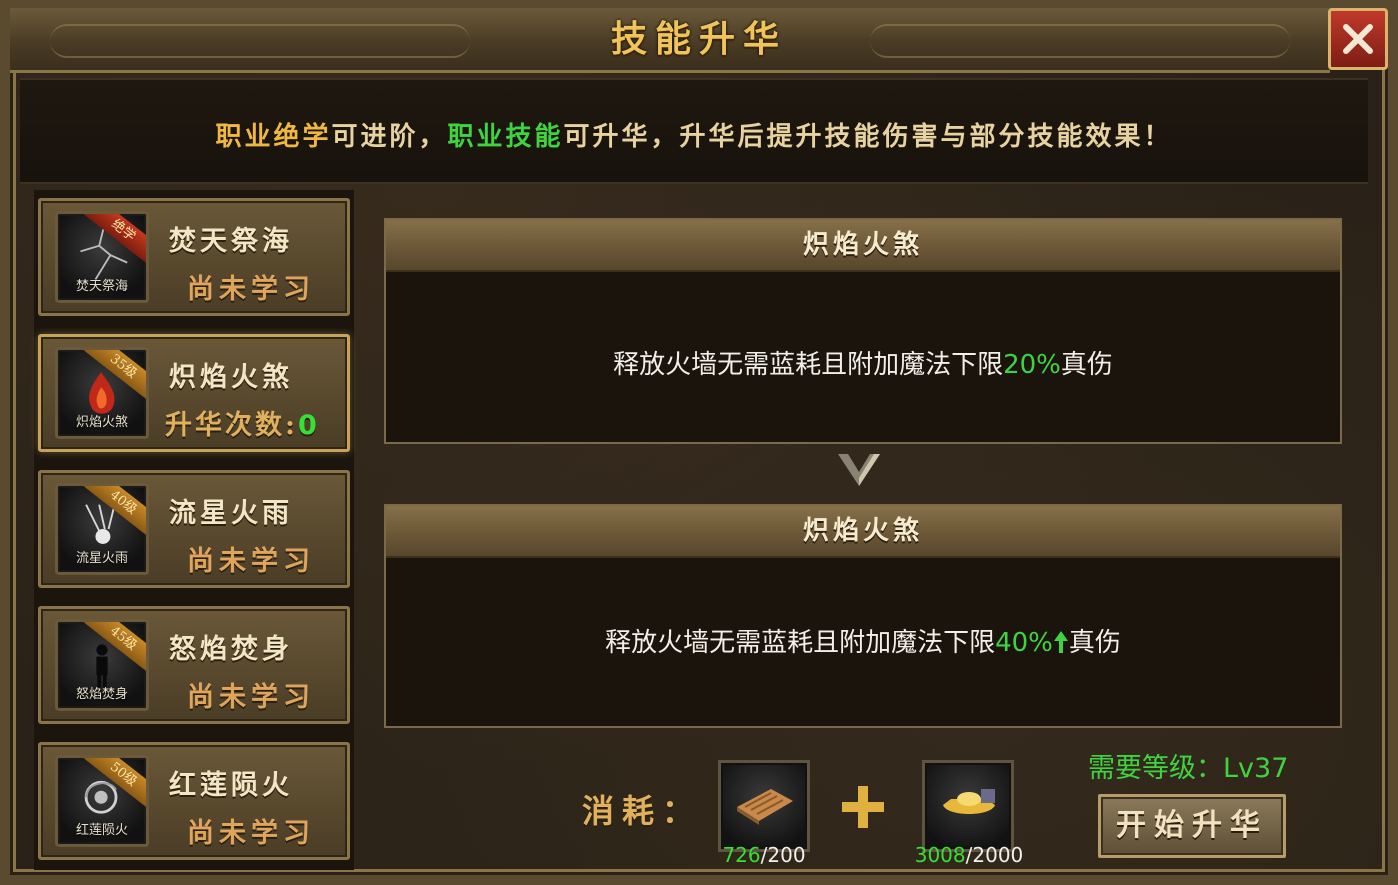 This screenshot has width=1398, height=885. What do you see at coordinates (741, 855) in the screenshot?
I see `cost-have: 726` at bounding box center [741, 855].